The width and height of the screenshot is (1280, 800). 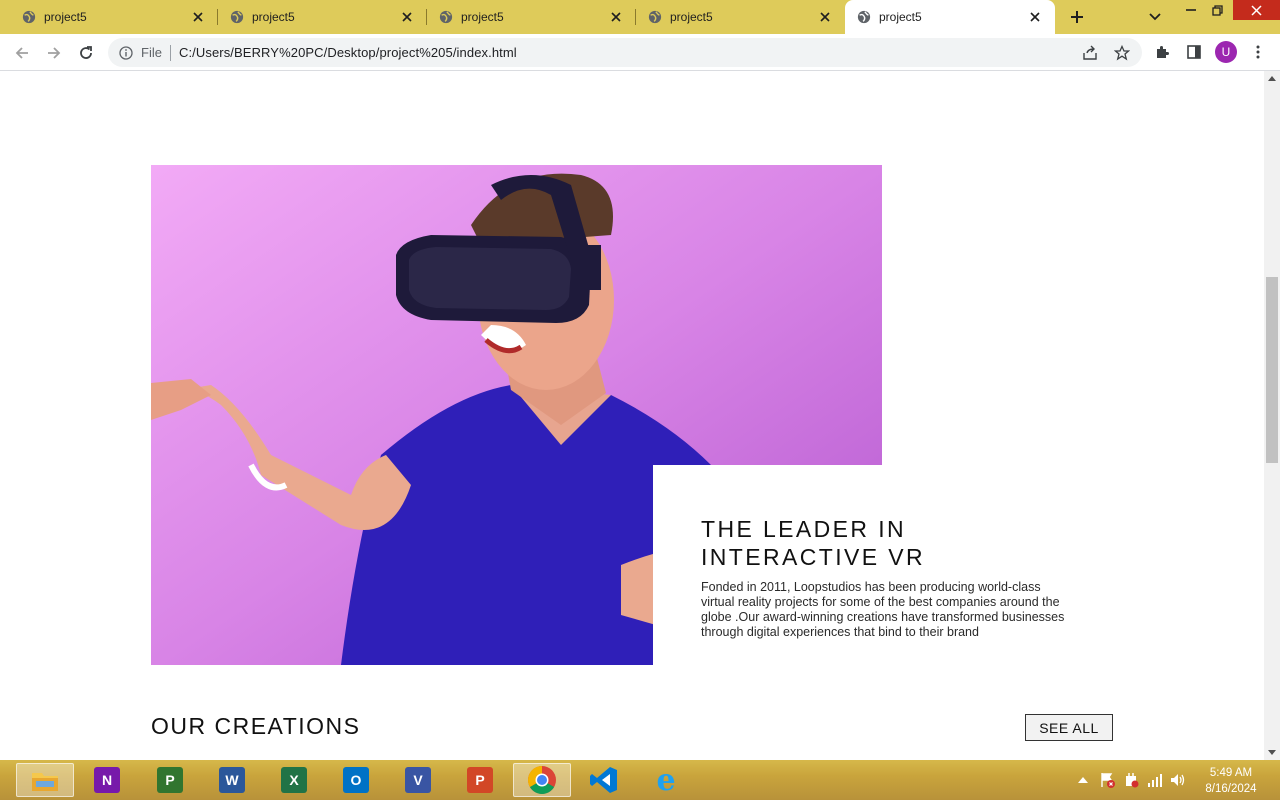 I want to click on tab-search-button, so click(x=1155, y=17).